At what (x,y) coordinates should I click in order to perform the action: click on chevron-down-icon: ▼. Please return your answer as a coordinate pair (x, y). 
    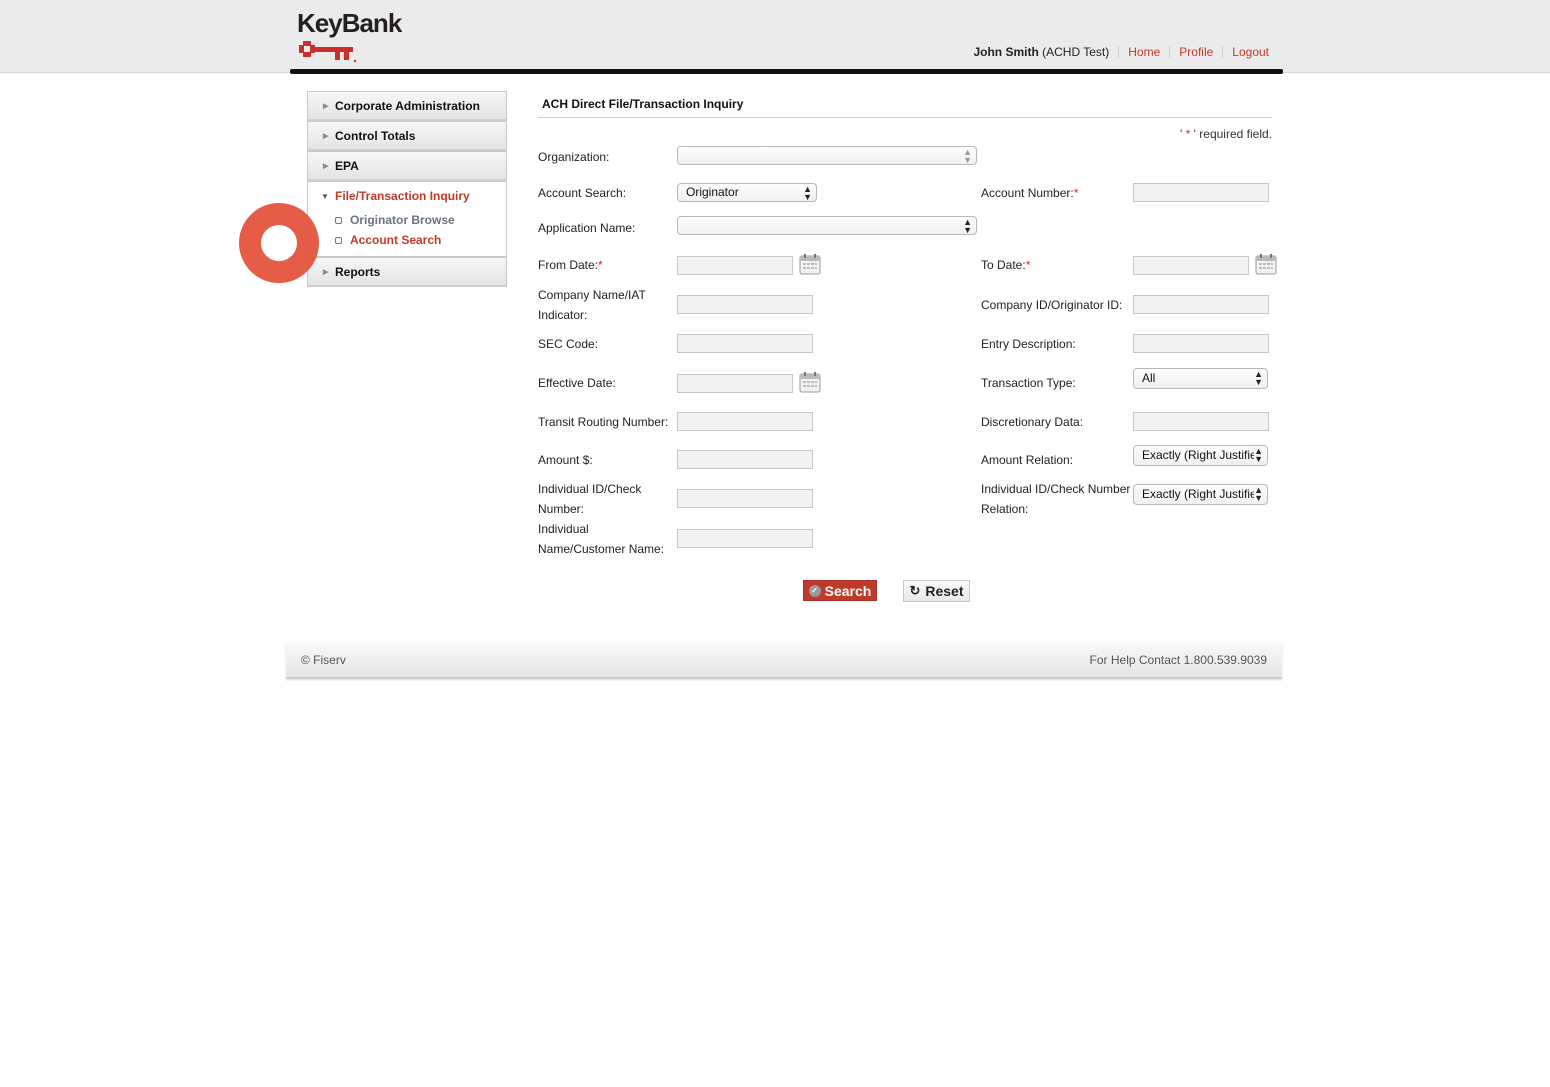
    Looking at the image, I should click on (325, 196).